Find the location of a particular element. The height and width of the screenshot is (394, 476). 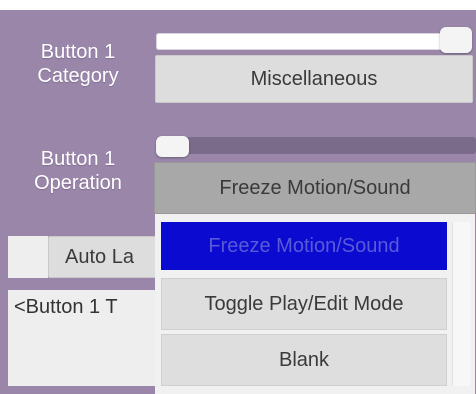

category-slider is located at coordinates (311, 41).